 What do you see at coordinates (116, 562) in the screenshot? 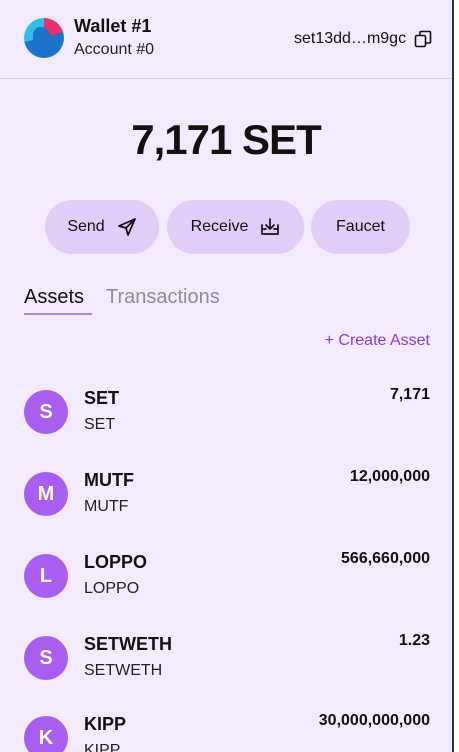
I see `asset-name: LOPPO` at bounding box center [116, 562].